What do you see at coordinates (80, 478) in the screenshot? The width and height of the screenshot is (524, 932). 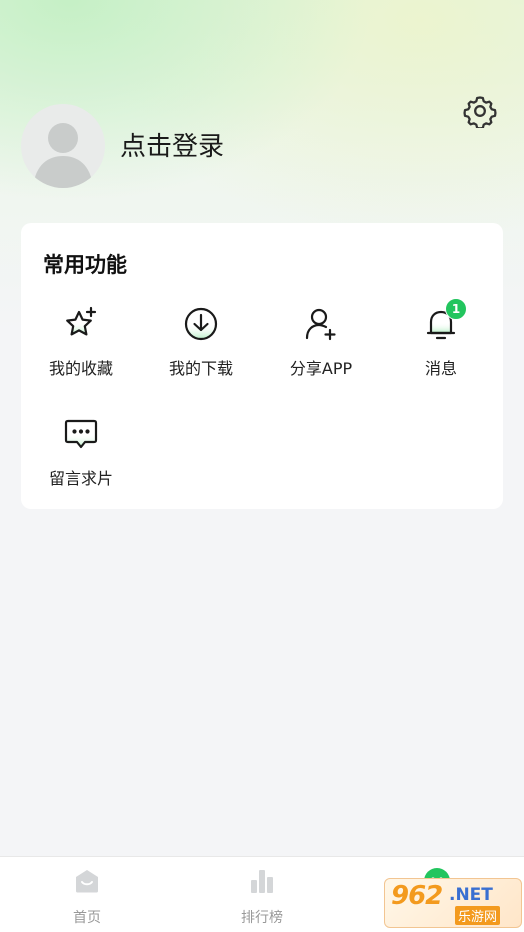 I see `function-label: 留言求片` at bounding box center [80, 478].